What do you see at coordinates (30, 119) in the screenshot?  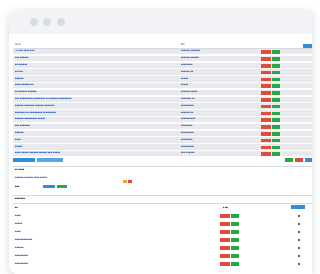 I see `row-name-link: ■■■■■■ ■■■■■■■■■ ■■■■■` at bounding box center [30, 119].